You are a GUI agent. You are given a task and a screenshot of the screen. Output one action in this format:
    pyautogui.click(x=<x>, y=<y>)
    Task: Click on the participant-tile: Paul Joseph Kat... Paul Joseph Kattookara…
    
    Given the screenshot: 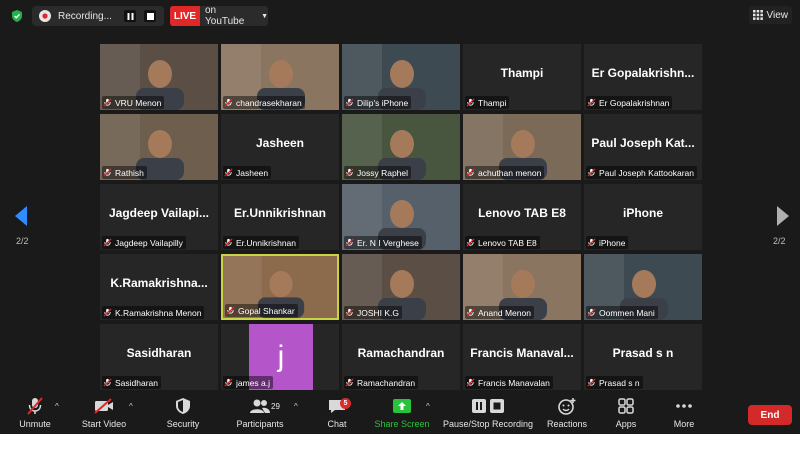 What is the action you would take?
    pyautogui.click(x=643, y=147)
    